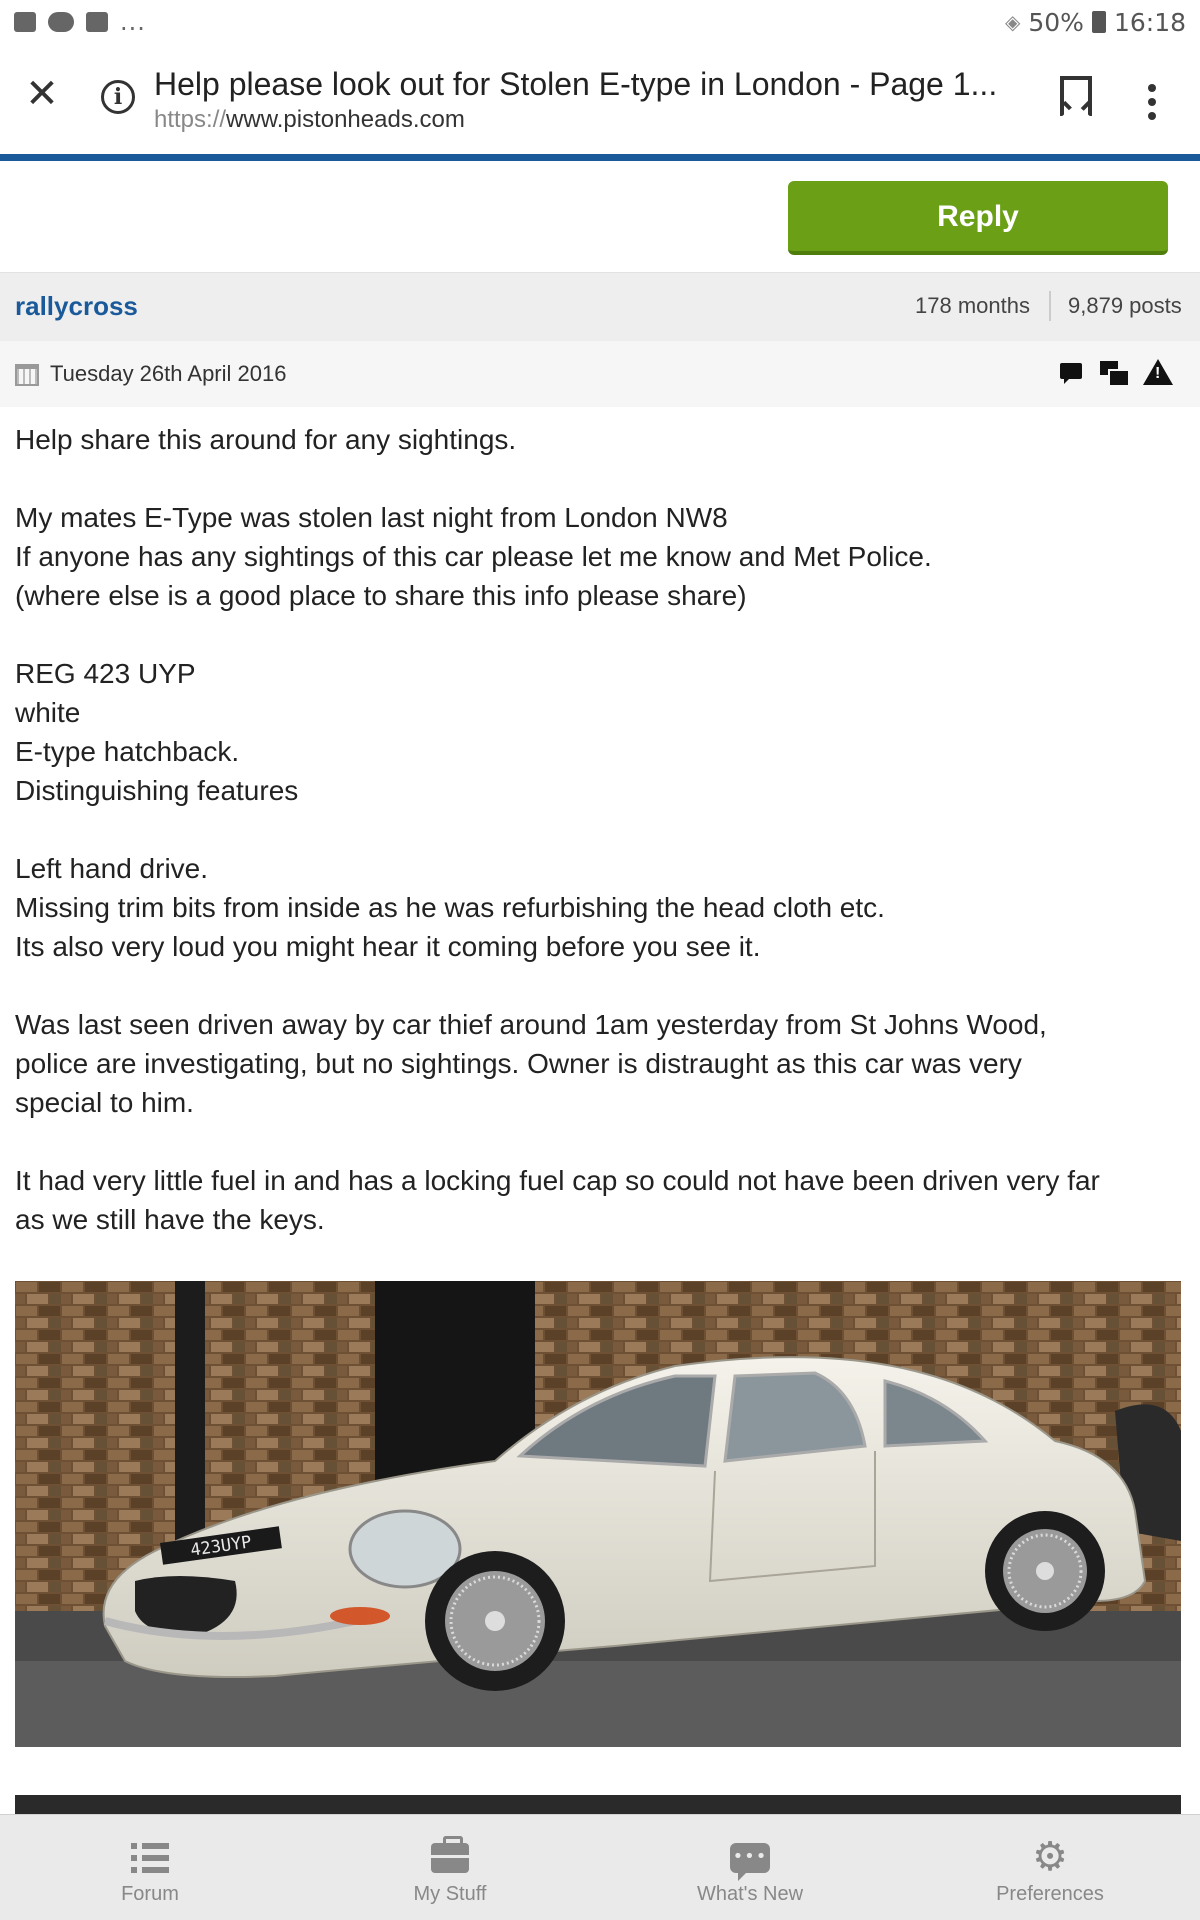  Describe the element at coordinates (61, 22) in the screenshot. I see `message-notification-icon` at that location.